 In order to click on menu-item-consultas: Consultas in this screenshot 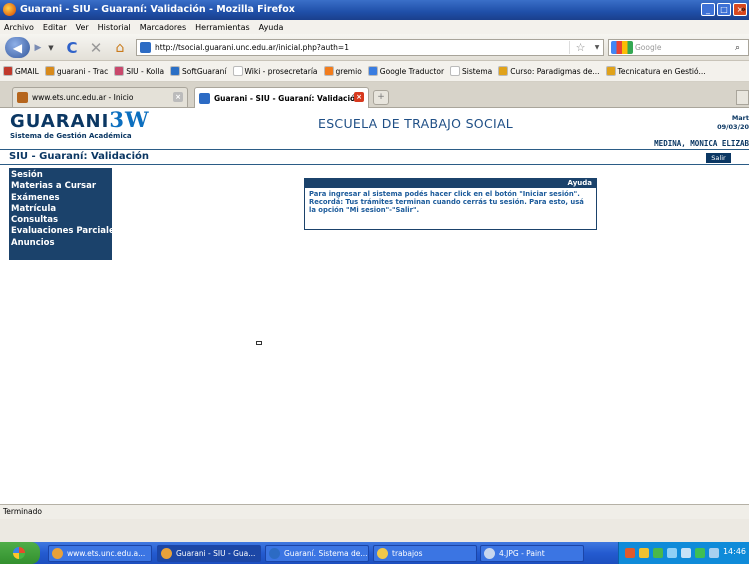, I will do `click(61, 220)`.